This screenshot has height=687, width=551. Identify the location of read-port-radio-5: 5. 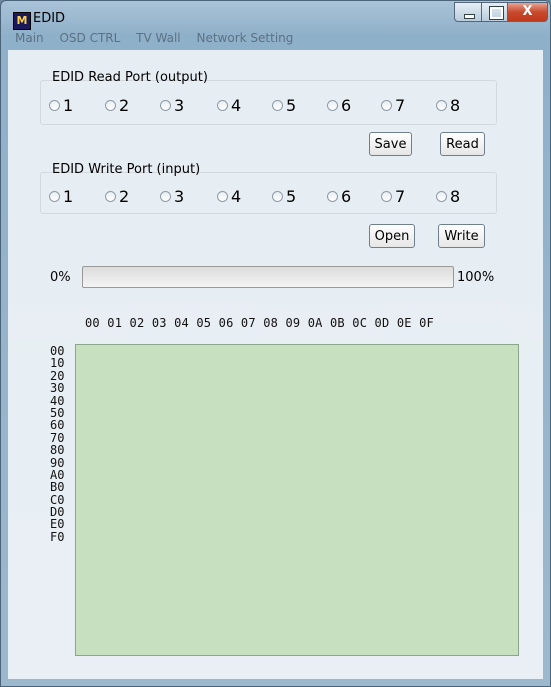
(284, 105).